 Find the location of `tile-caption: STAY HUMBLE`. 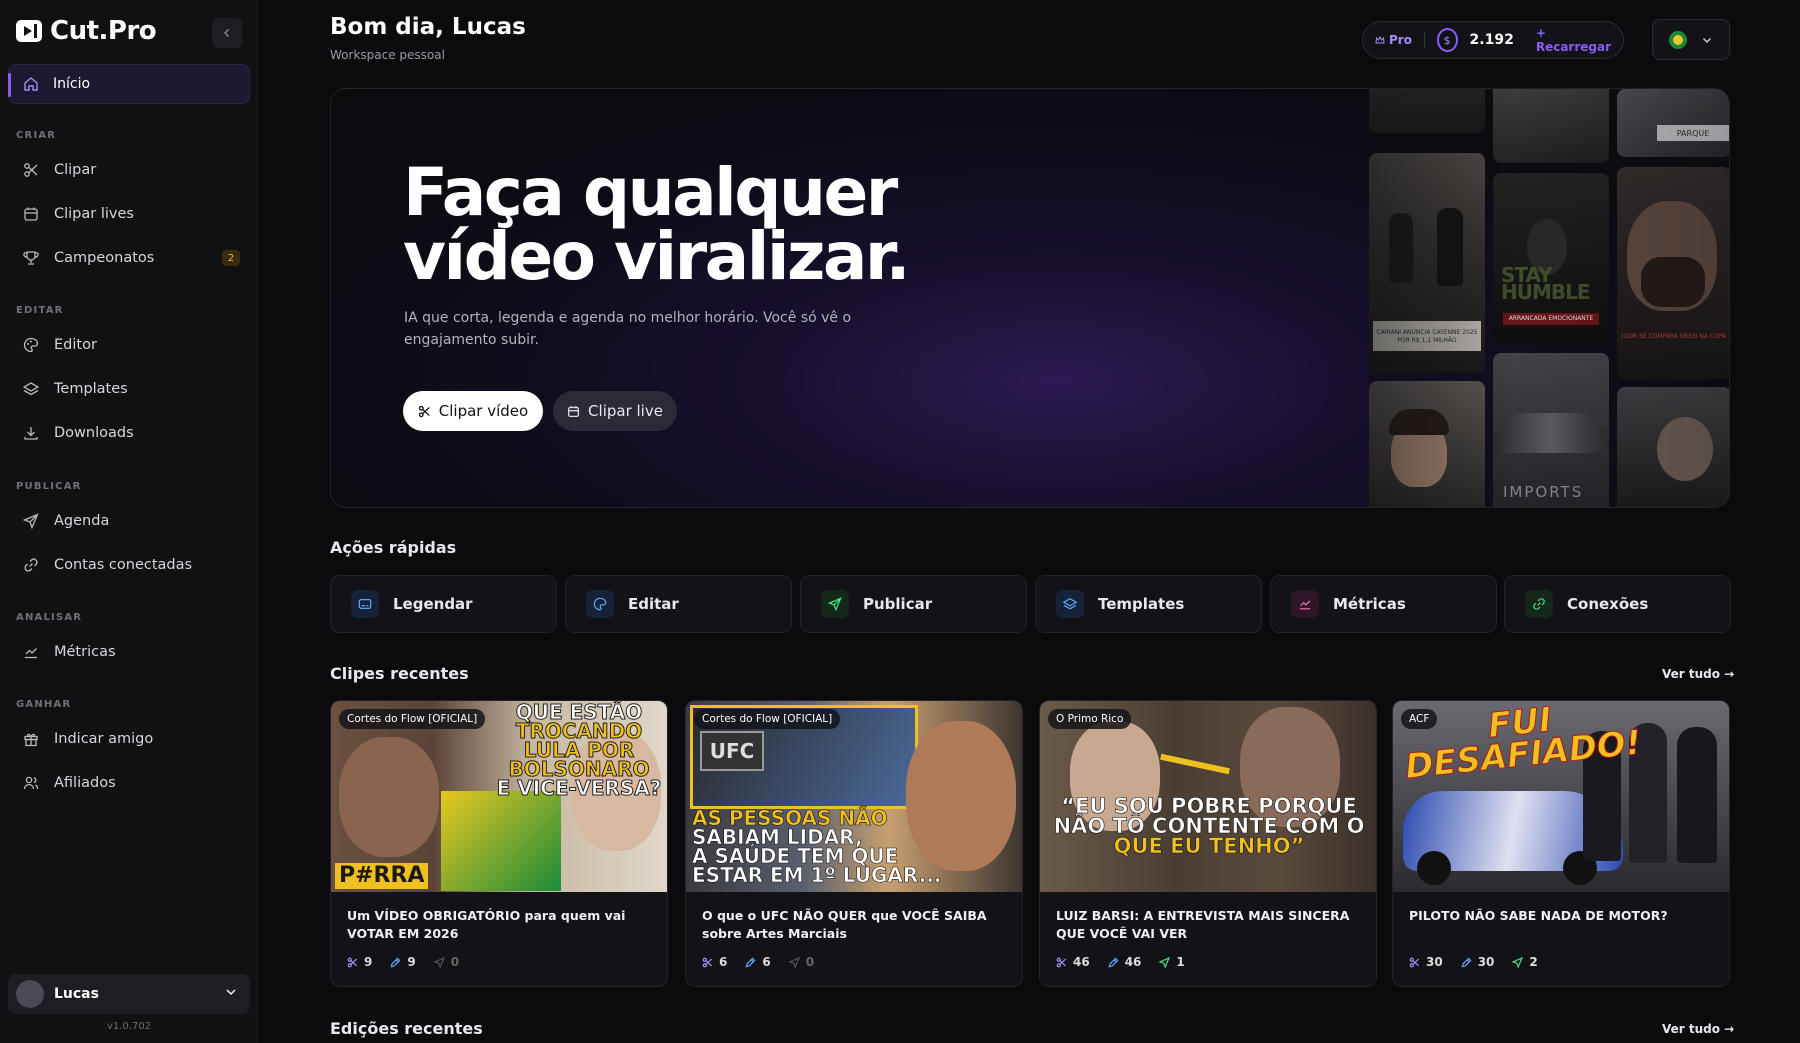

tile-caption: STAY HUMBLE is located at coordinates (1546, 283).